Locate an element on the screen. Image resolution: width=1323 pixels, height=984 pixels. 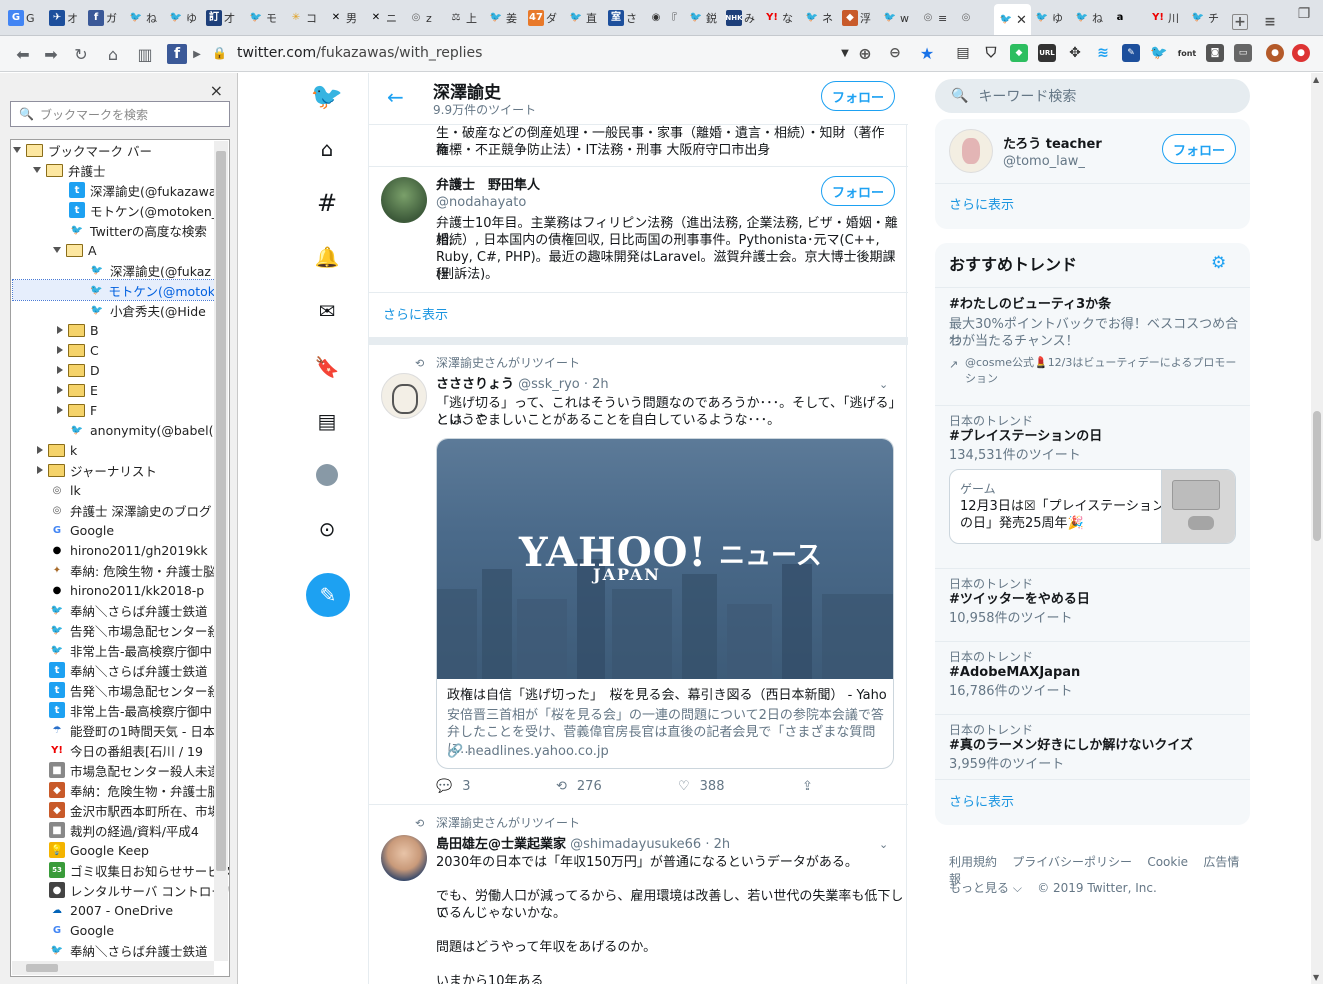
browser-tab: ◉ 『 is located at coordinates (662, 18).